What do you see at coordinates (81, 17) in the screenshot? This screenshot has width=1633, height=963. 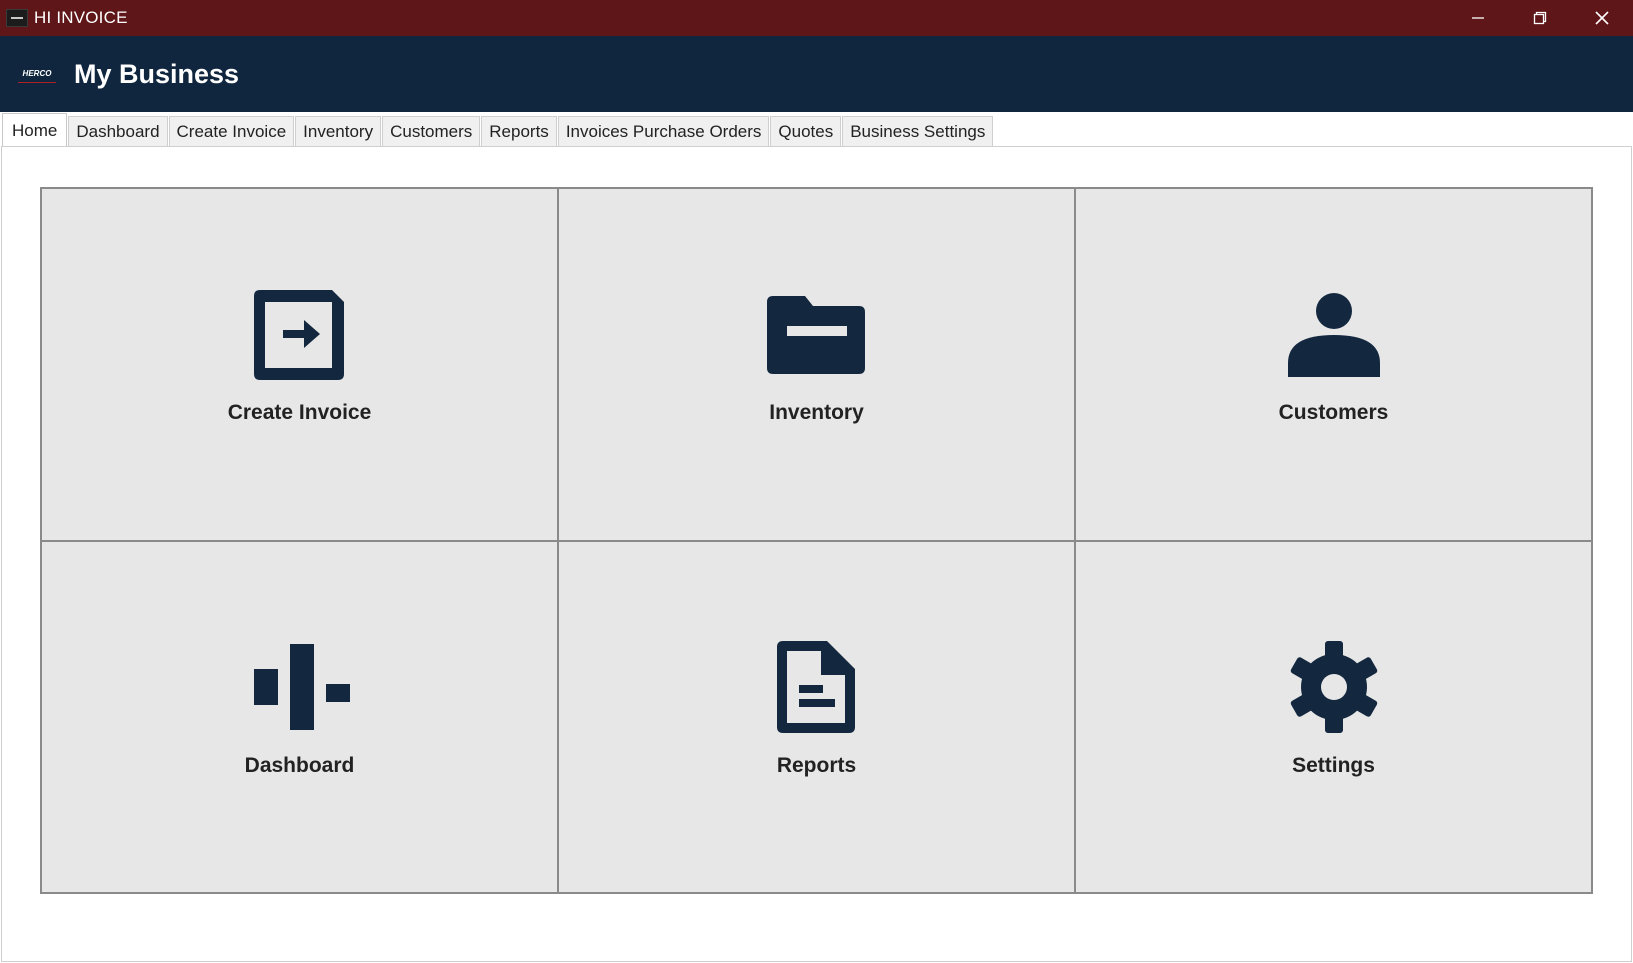 I see `window-title: HI INVOICE` at bounding box center [81, 17].